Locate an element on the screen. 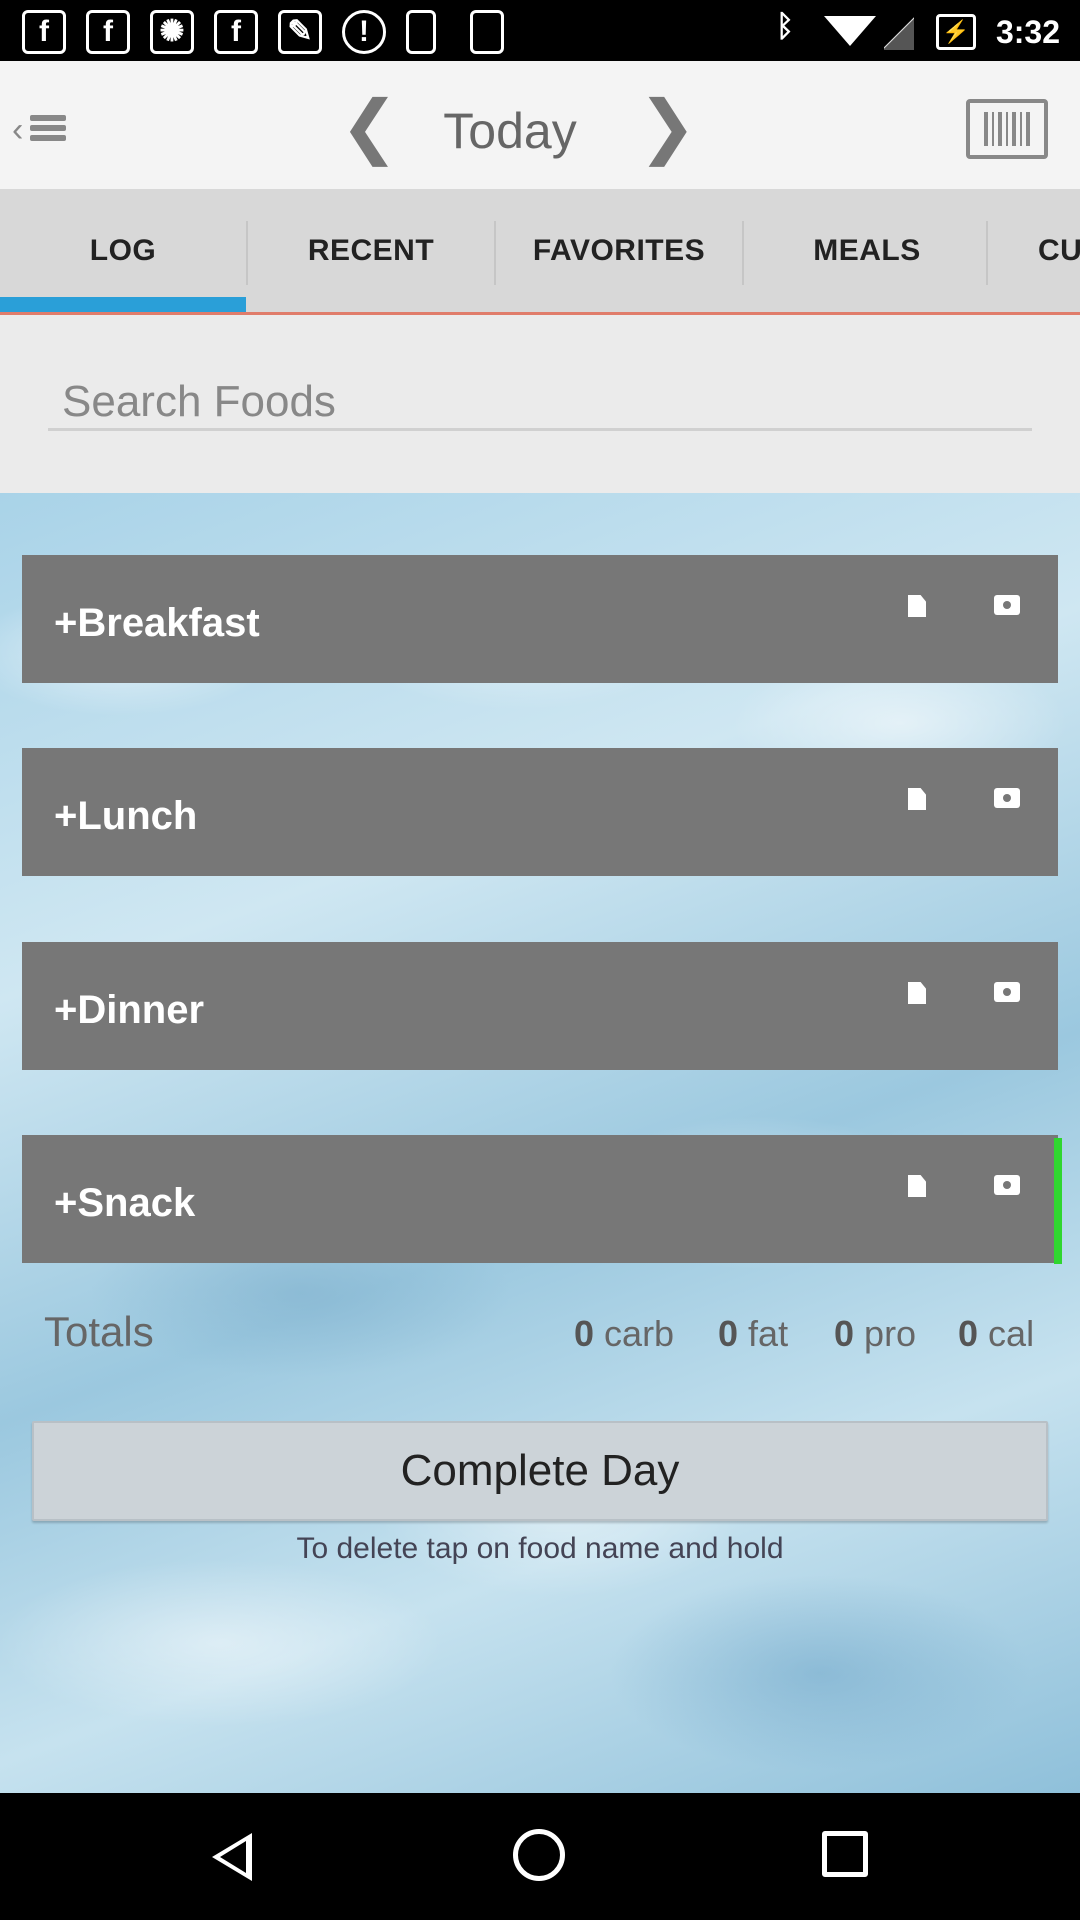 This screenshot has width=1080, height=1920. meal-label: +Dinner is located at coordinates (129, 1010).